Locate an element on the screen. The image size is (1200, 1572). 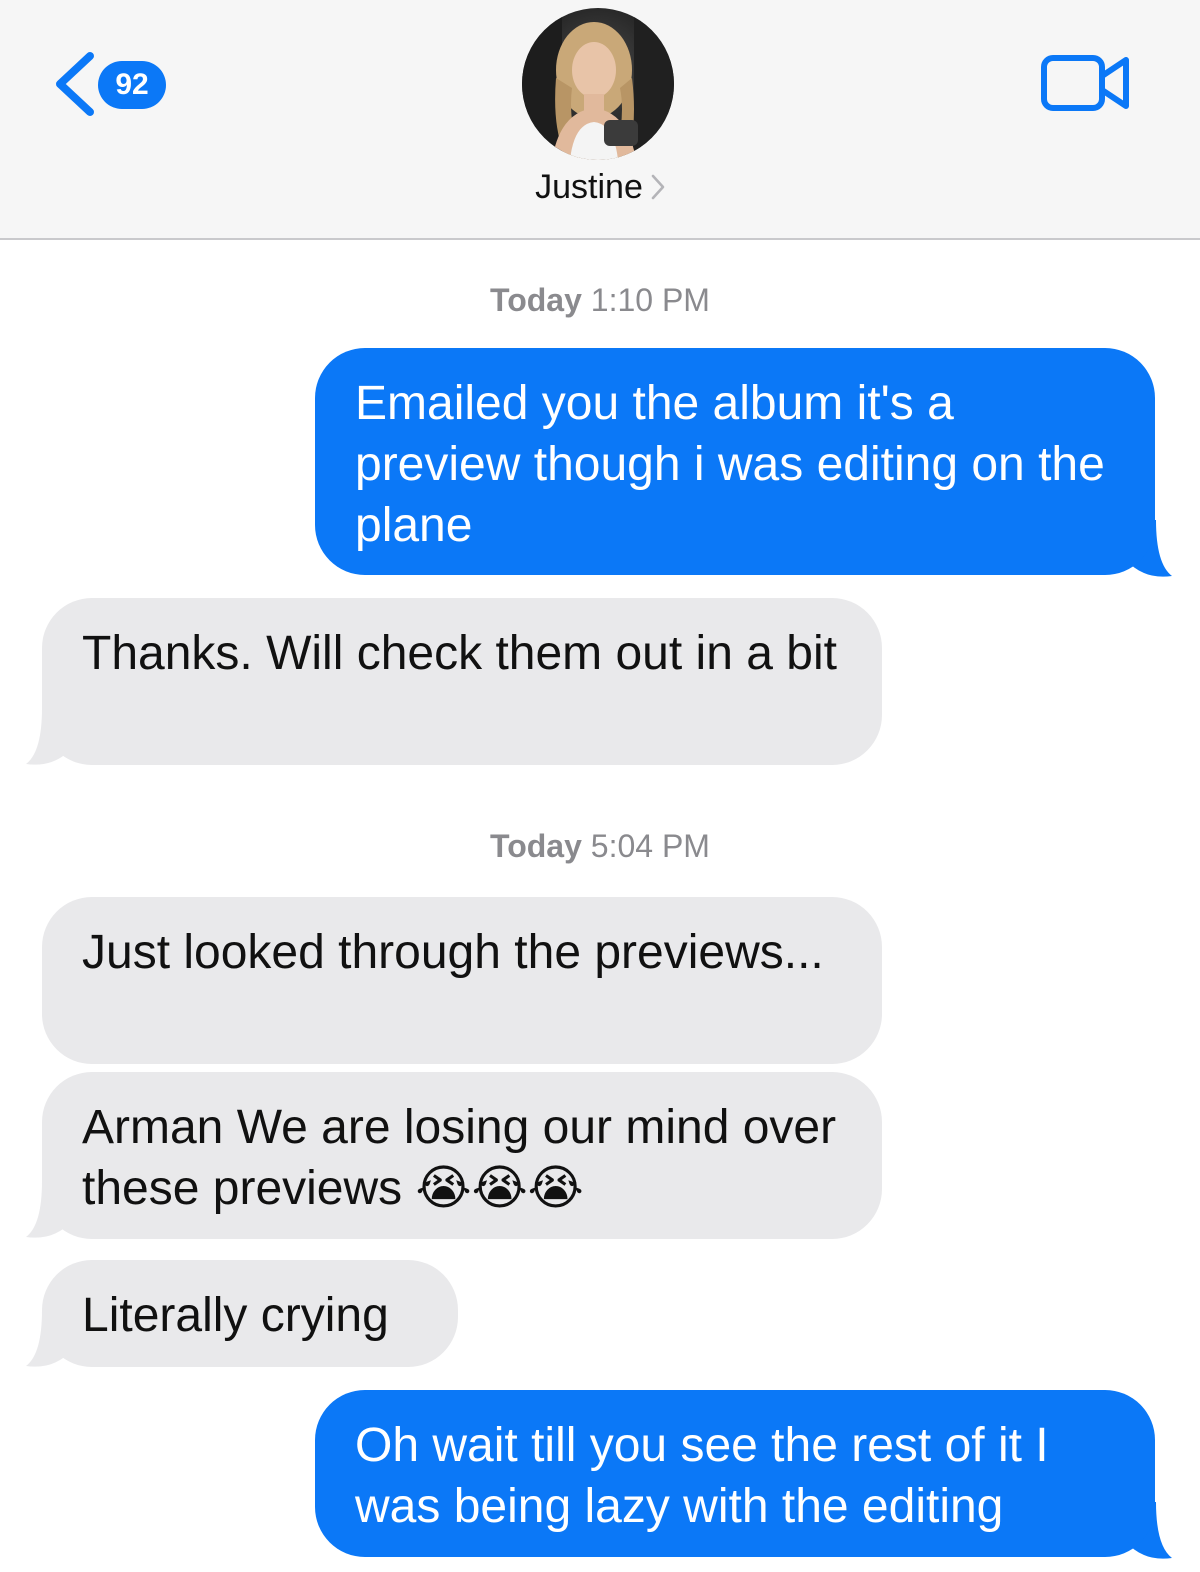
video-call-button is located at coordinates (1086, 83).